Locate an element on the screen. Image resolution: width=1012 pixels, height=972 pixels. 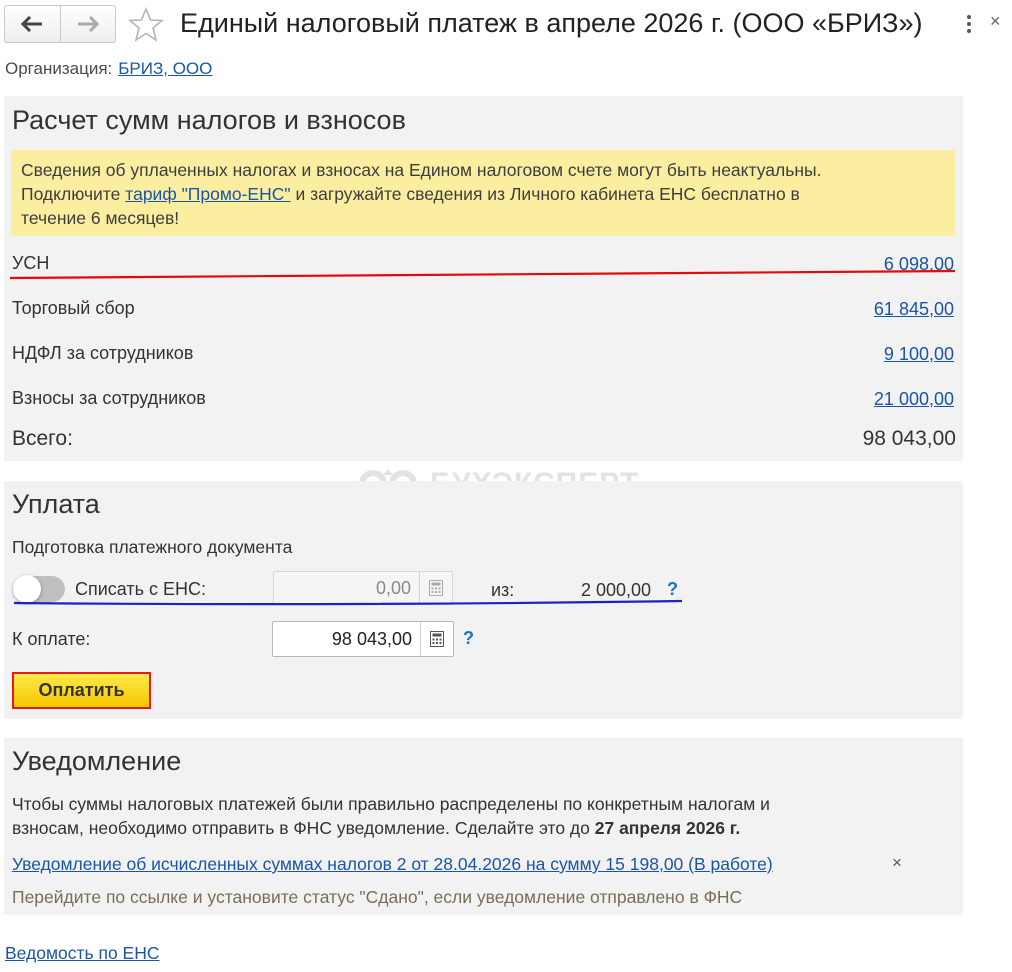
topay-help-icon: ? is located at coordinates (468, 638).